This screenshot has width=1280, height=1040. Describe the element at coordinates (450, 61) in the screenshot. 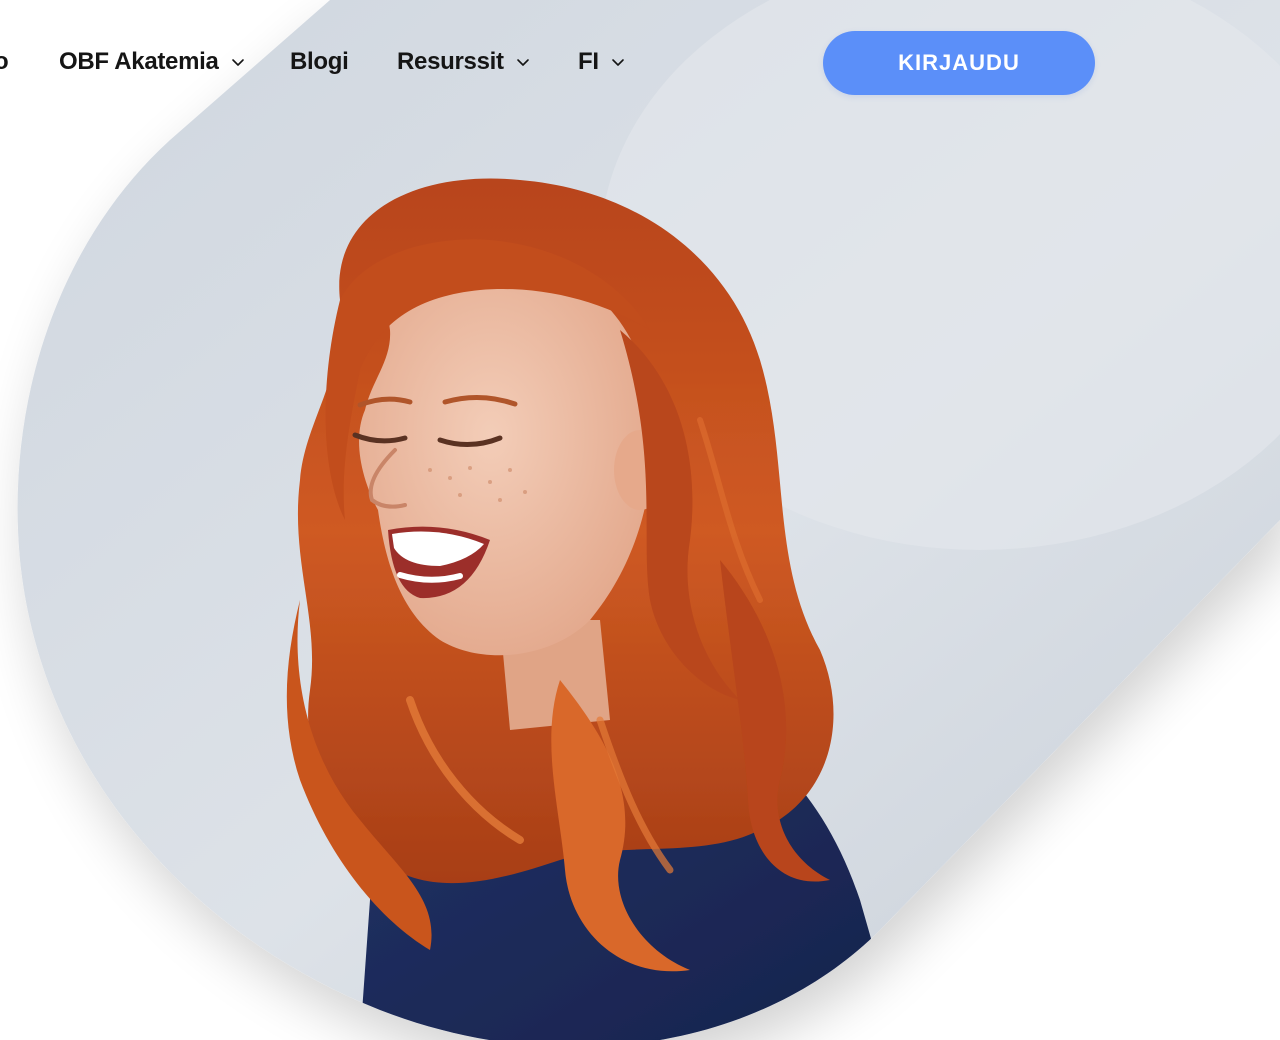

I see `nav-item-label: Resurssit` at that location.